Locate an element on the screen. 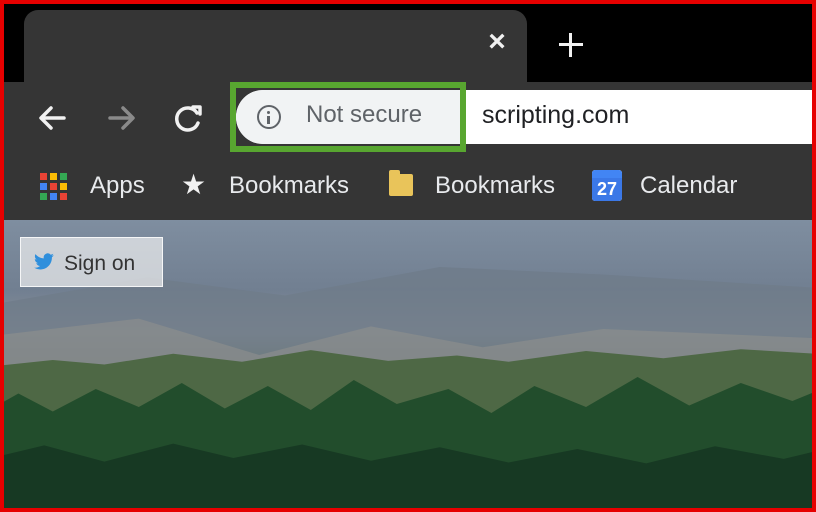 Image resolution: width=816 pixels, height=512 pixels. reload-icon is located at coordinates (188, 118).